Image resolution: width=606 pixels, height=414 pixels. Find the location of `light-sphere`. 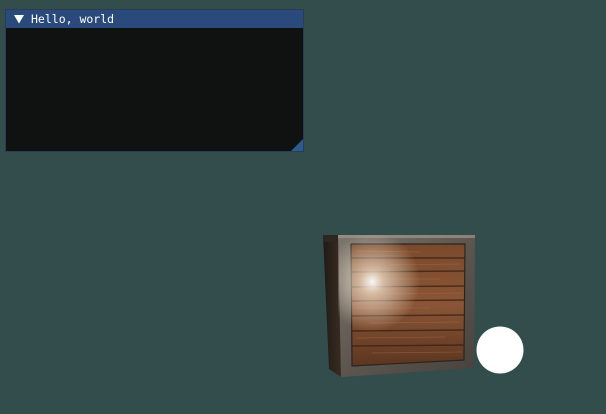

light-sphere is located at coordinates (500, 350).